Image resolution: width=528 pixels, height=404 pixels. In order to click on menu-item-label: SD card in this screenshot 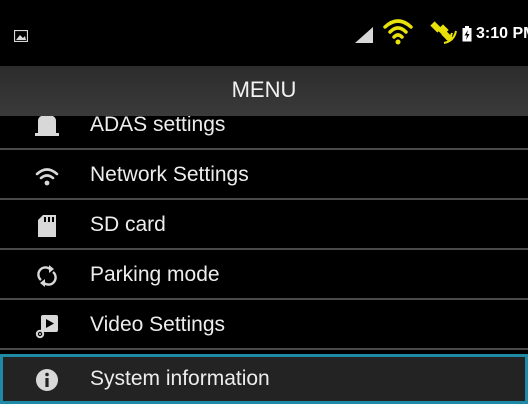, I will do `click(128, 224)`.